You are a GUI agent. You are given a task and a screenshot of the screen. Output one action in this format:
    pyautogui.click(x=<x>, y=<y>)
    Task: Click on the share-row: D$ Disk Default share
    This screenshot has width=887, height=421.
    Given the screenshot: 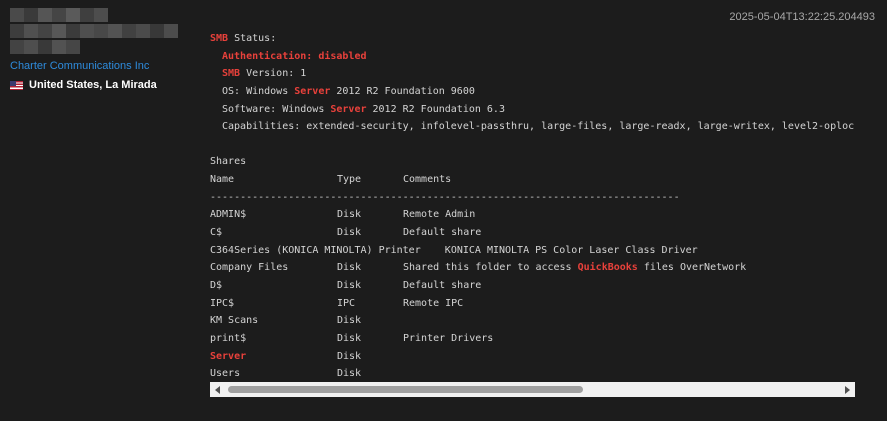 What is the action you would take?
    pyautogui.click(x=532, y=286)
    